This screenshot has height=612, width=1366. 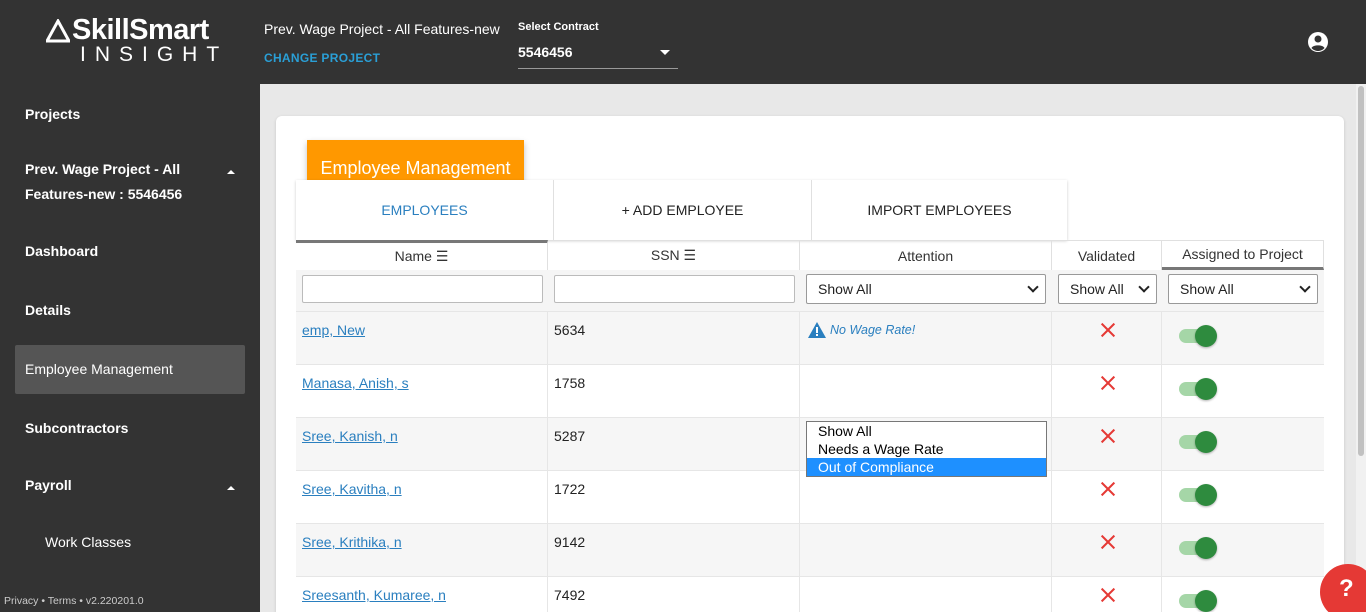 I want to click on sidebar-item-dashboard: Dashboard, so click(x=61, y=251).